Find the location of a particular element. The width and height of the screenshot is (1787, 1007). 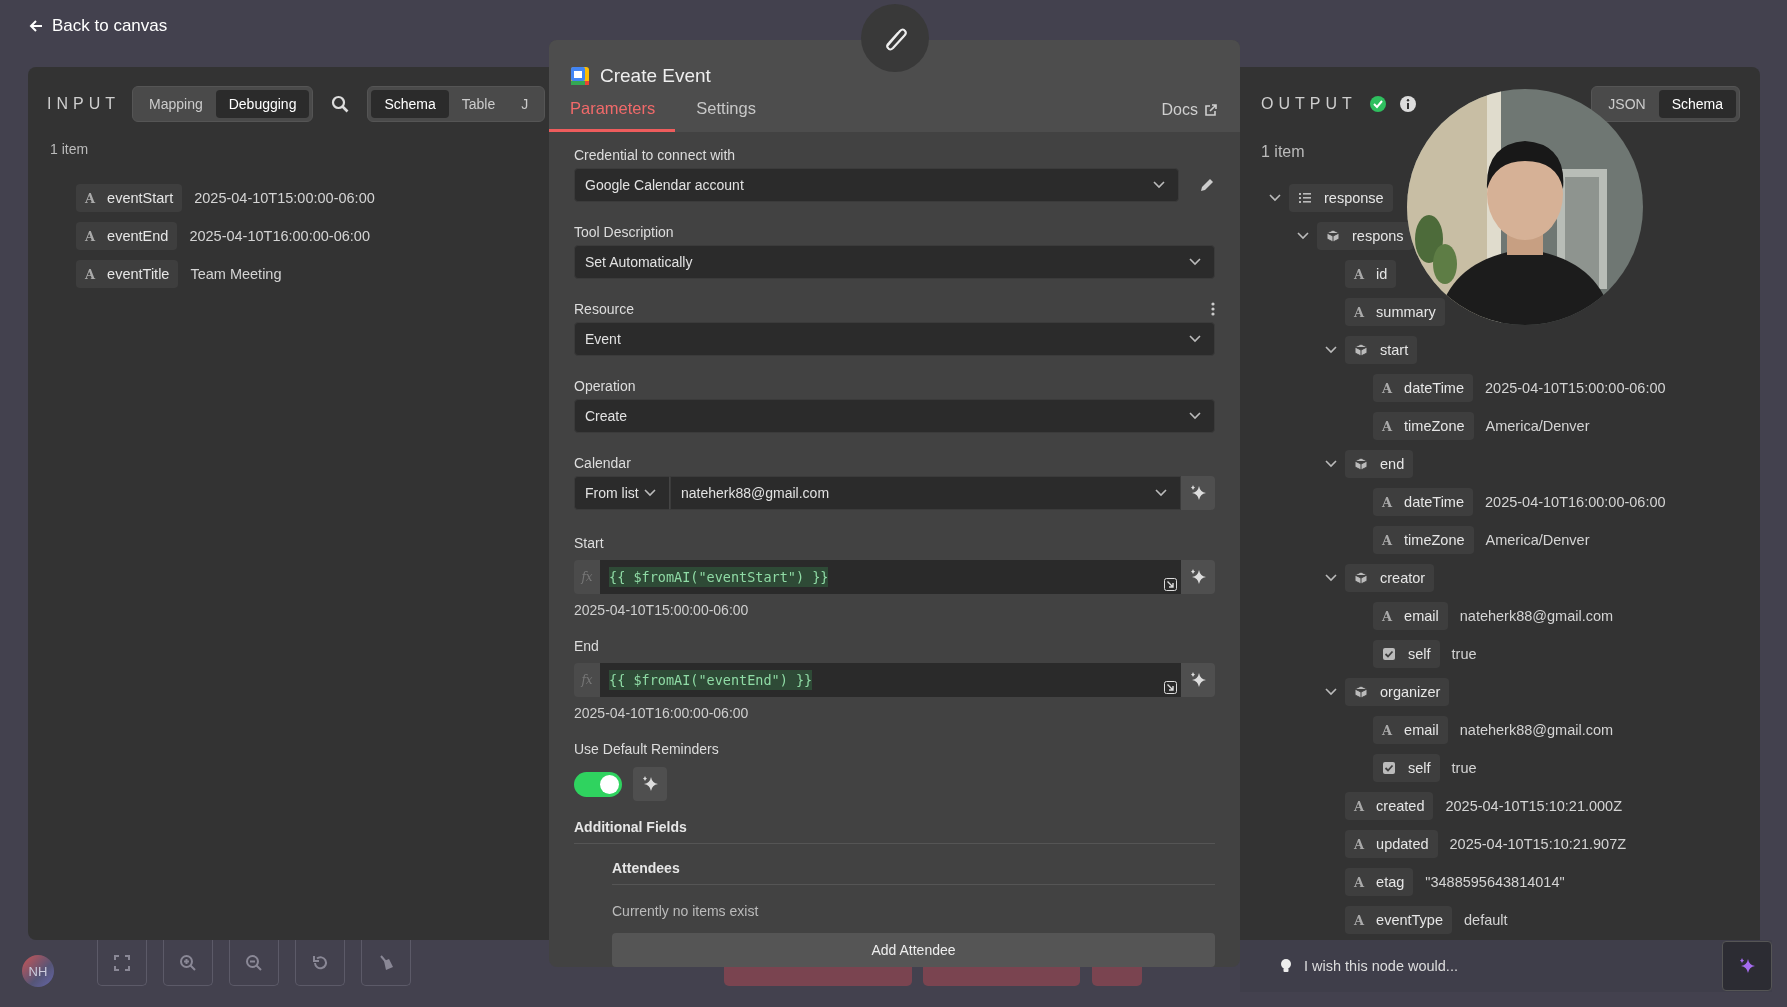

toggle-switch is located at coordinates (598, 784).